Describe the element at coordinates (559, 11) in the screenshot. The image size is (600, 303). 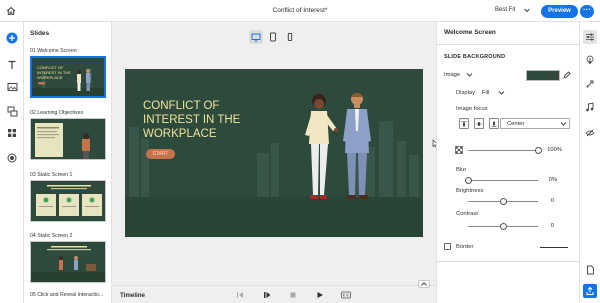
I see `preview-button: Preview` at that location.